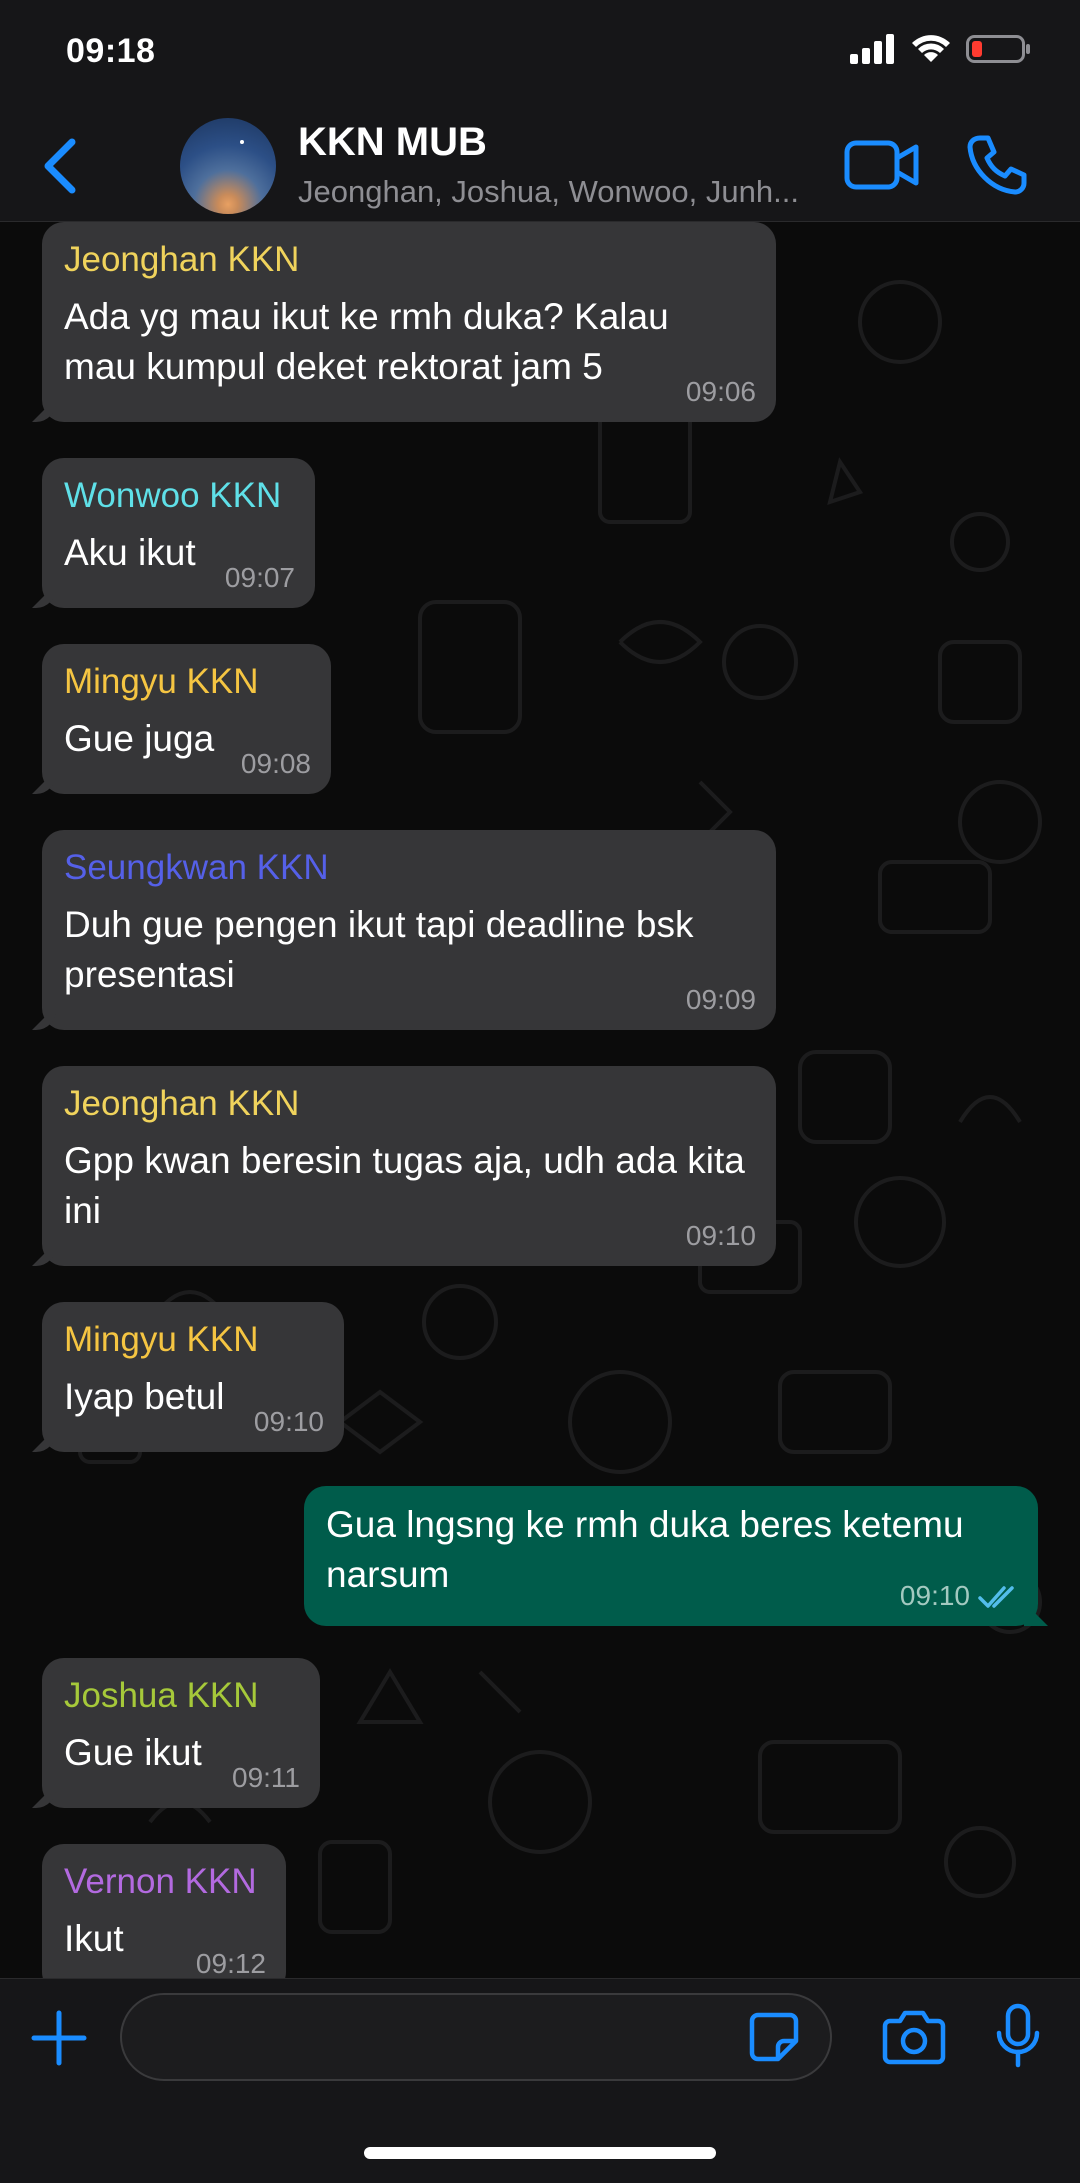 This screenshot has height=2183, width=1080. Describe the element at coordinates (540, 2153) in the screenshot. I see `home-indicator` at that location.